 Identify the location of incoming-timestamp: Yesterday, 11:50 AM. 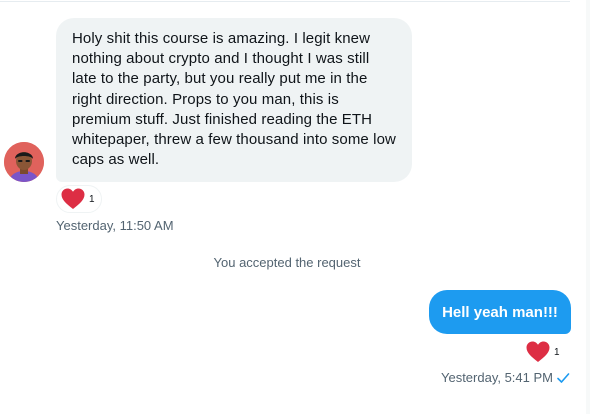
(115, 225).